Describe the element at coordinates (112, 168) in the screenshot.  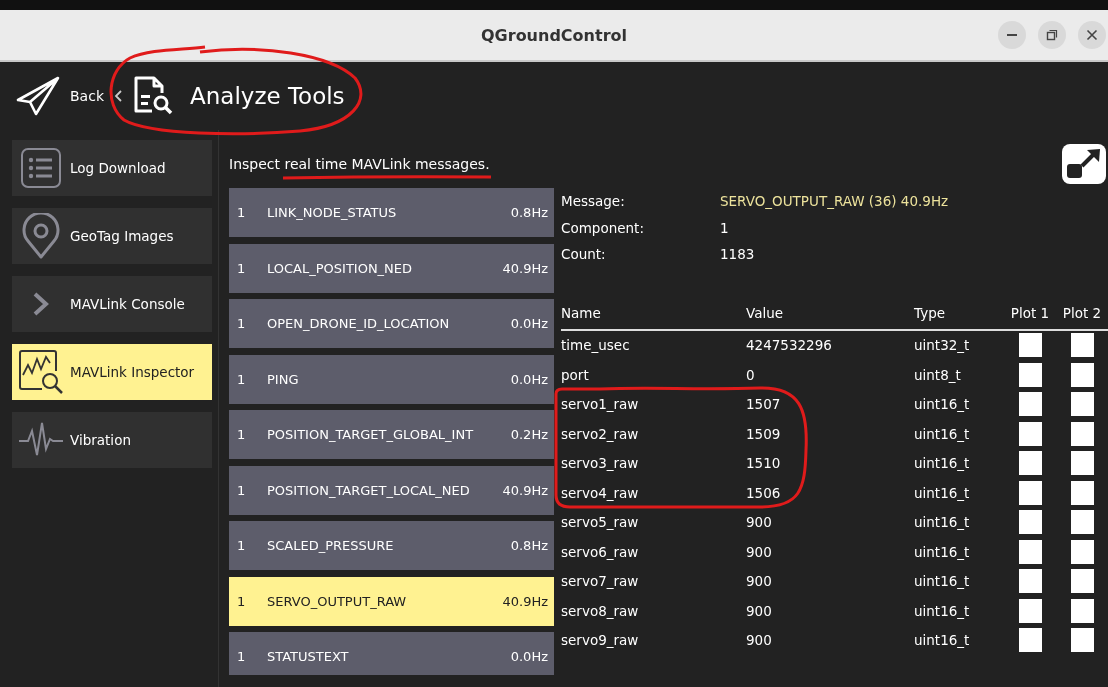
I see `sidebar-item: Log Download` at that location.